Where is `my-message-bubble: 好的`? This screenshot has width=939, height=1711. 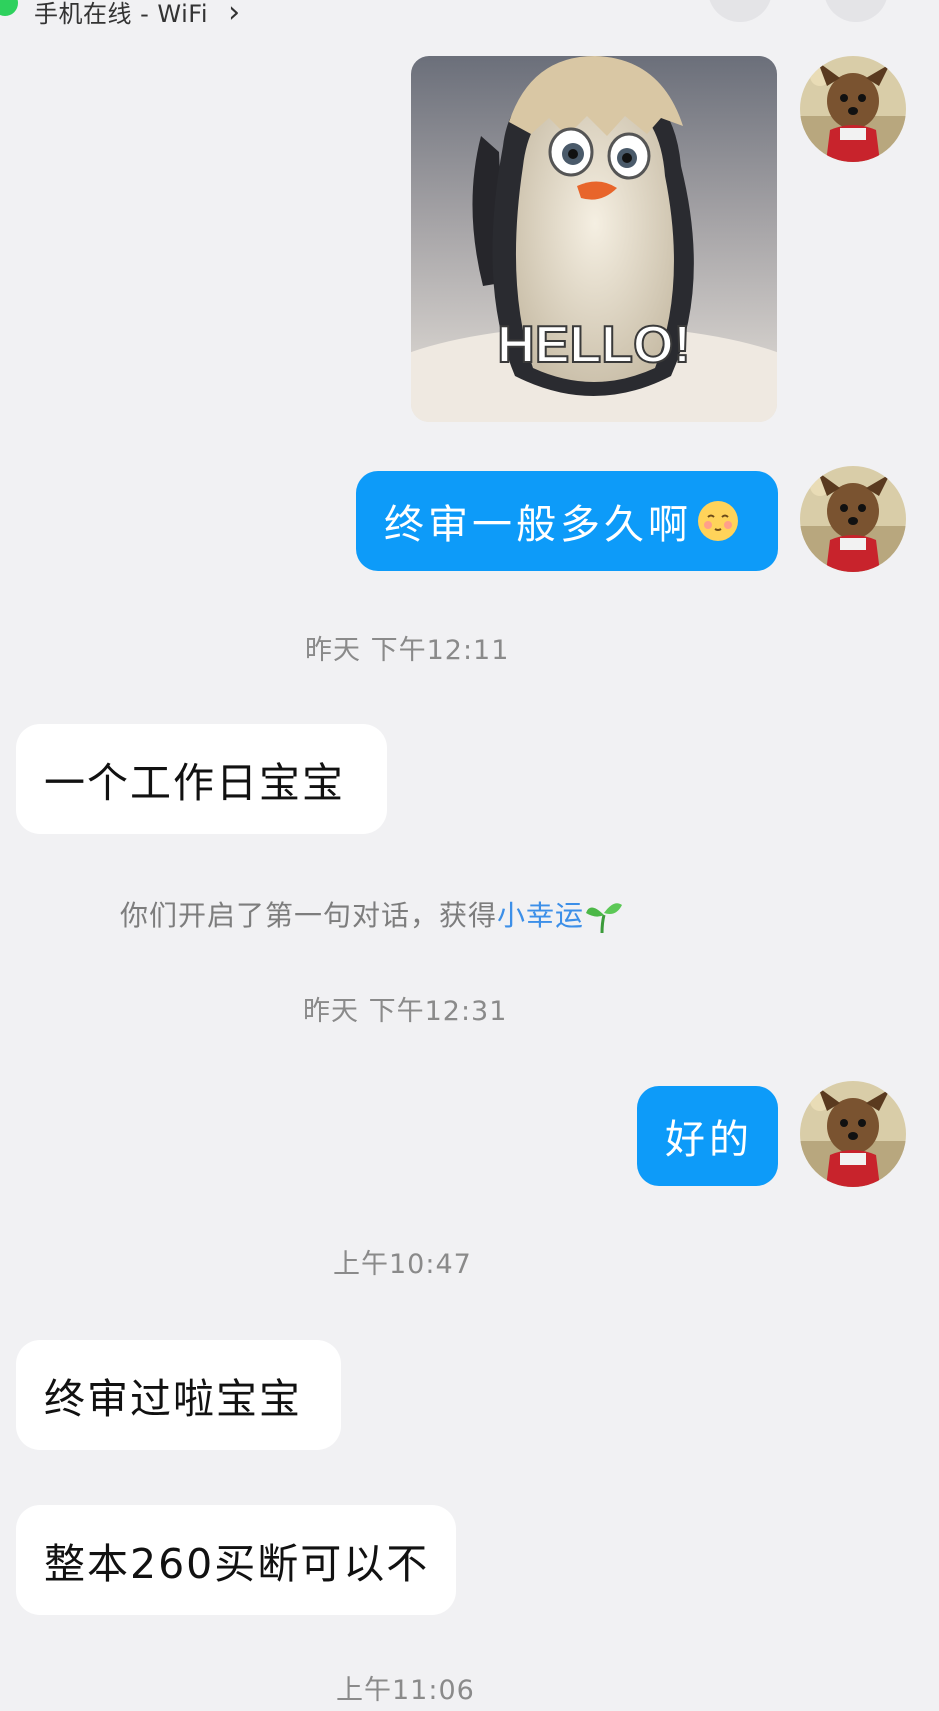
my-message-bubble: 好的 is located at coordinates (707, 1136).